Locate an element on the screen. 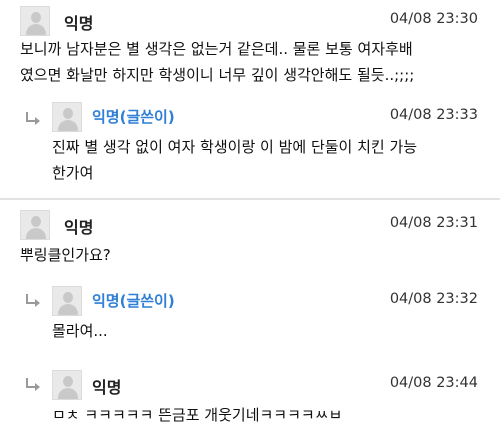 This screenshot has height=448, width=500. reply-time: 04/08 23:32 is located at coordinates (433, 299).